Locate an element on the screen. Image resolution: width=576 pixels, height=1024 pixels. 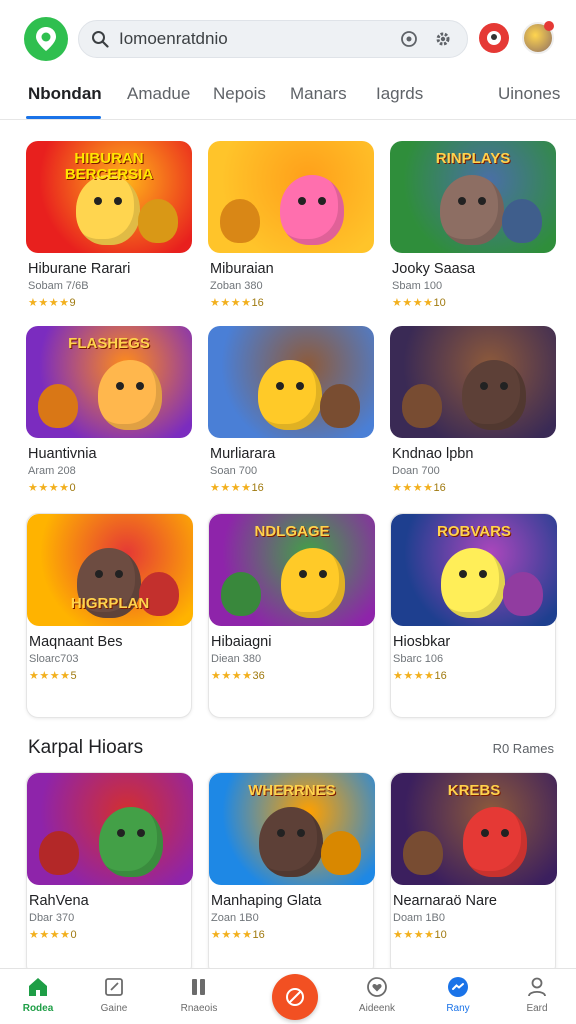
game-title: Miburaian is located at coordinates (242, 269).